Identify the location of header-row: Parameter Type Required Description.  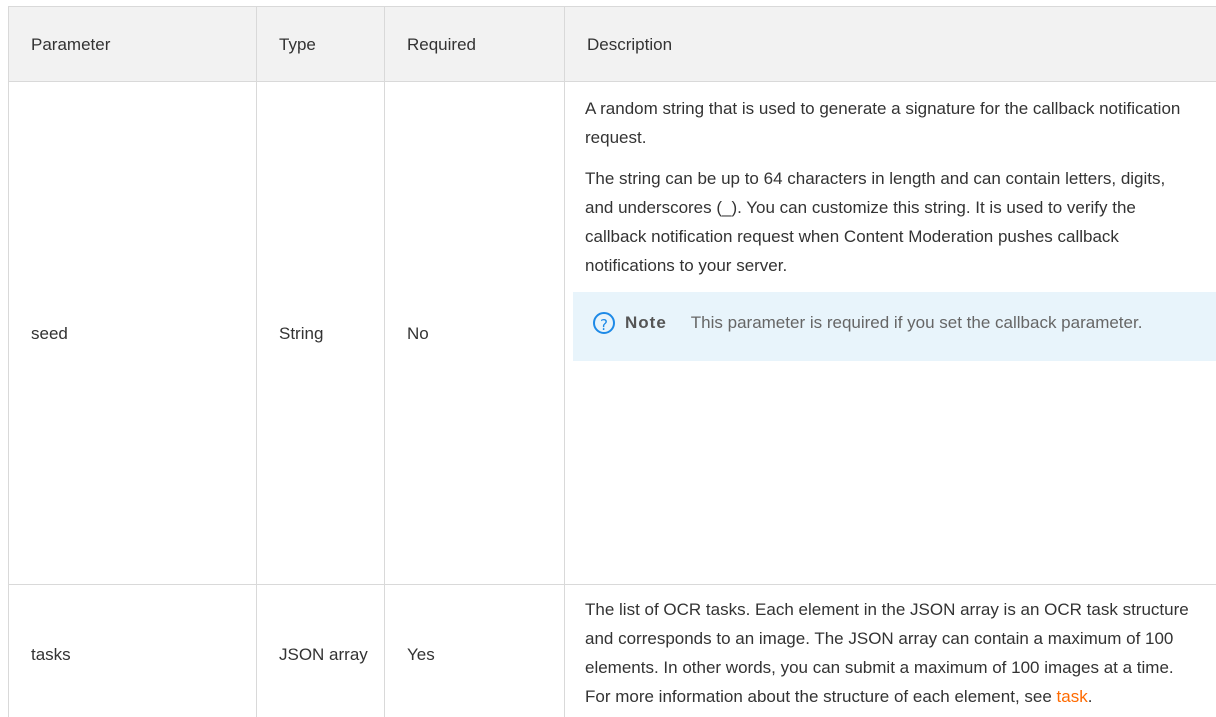
(612, 44).